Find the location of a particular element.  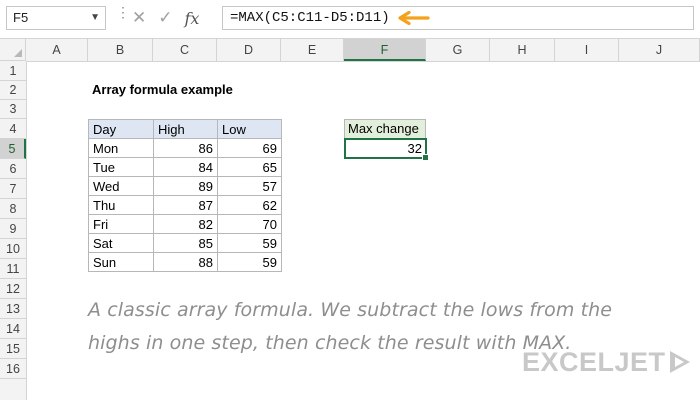

formula-bar: F5 ▼ ⋮ ✕ ✓ fx =MAX(C5:C11-D5:D11) is located at coordinates (350, 19).